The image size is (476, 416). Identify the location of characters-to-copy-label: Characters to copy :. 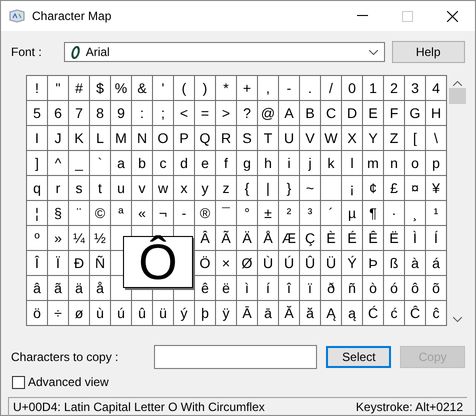
(64, 357).